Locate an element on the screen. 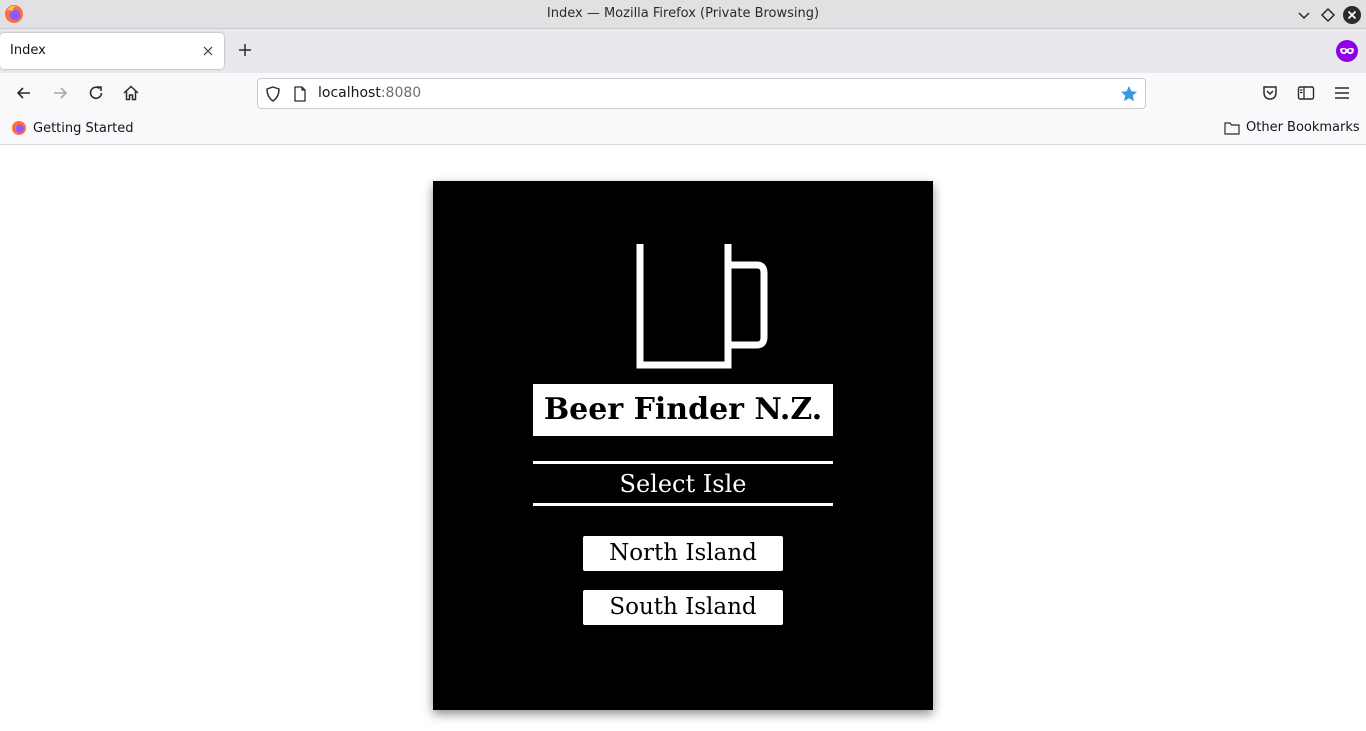 The image size is (1366, 731). menu-hamburger-icon is located at coordinates (1342, 93).